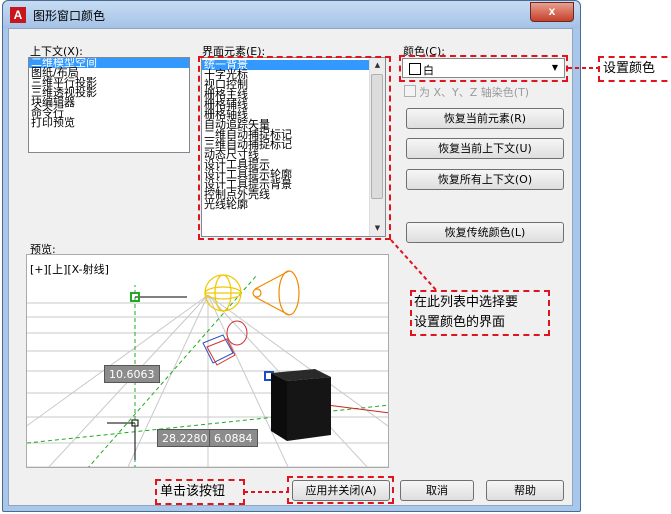  What do you see at coordinates (525, 490) in the screenshot?
I see `help-button: 帮助` at bounding box center [525, 490].